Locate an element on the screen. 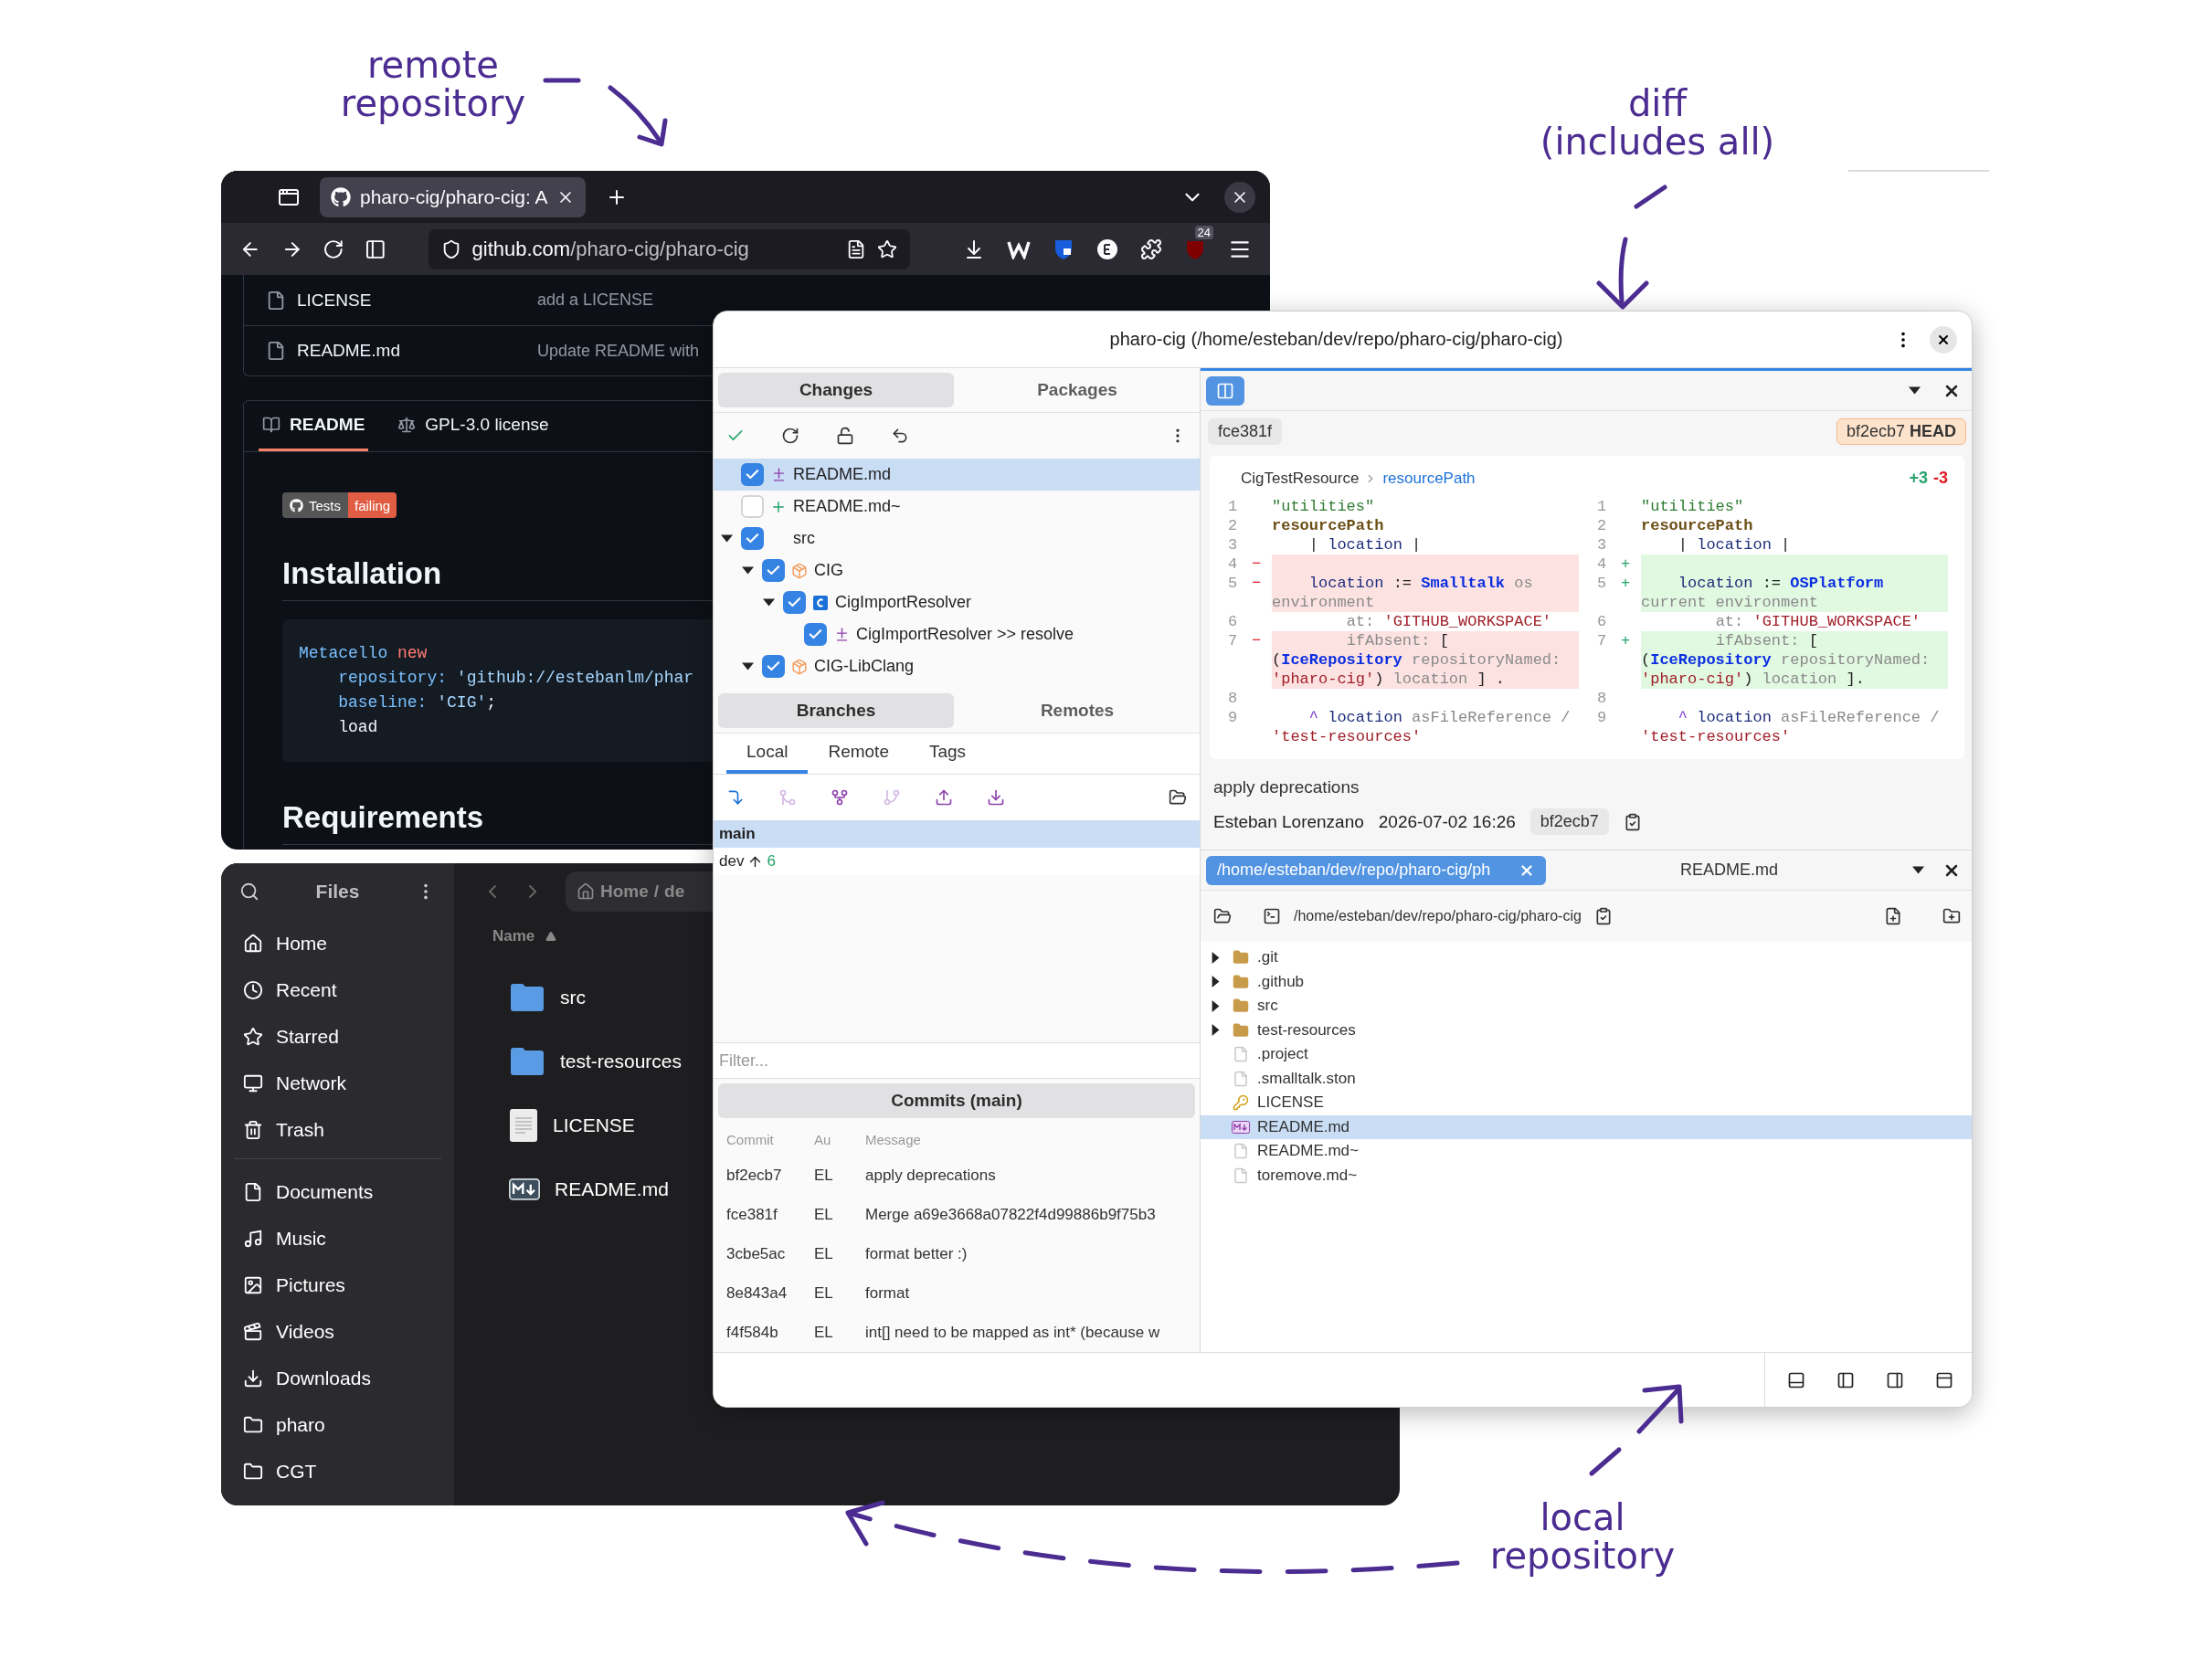 The width and height of the screenshot is (2212, 1679). sidebar-item: Documents is located at coordinates (337, 1191).